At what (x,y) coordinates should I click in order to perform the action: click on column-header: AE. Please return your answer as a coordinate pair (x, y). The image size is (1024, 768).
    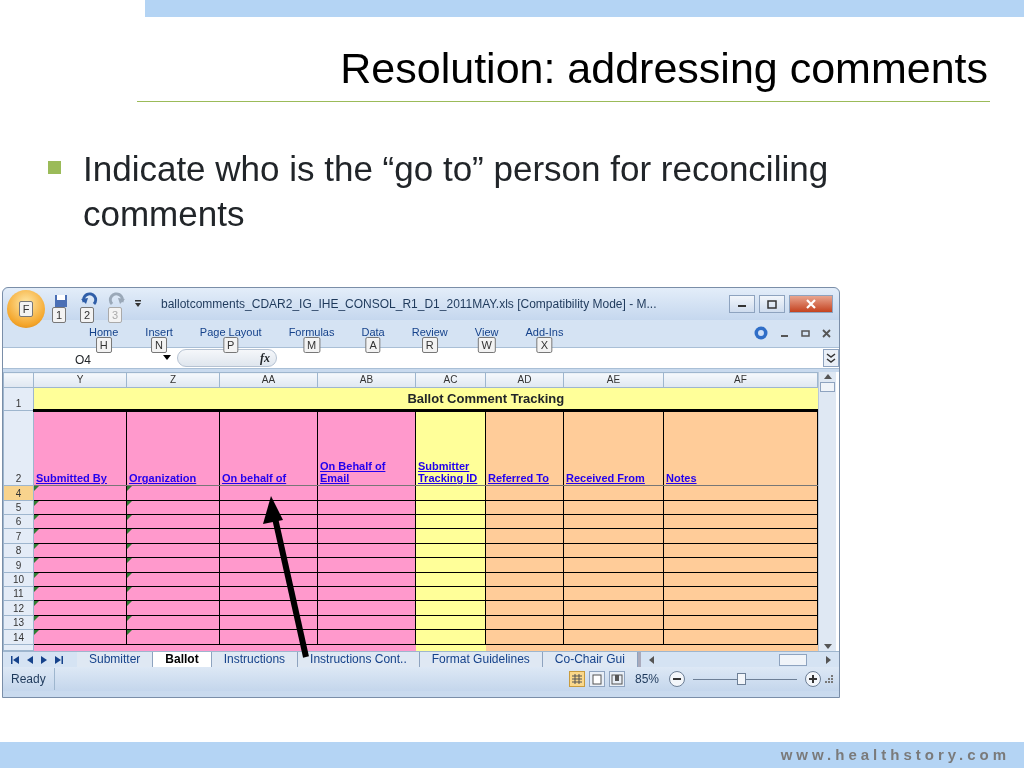
    Looking at the image, I should click on (613, 380).